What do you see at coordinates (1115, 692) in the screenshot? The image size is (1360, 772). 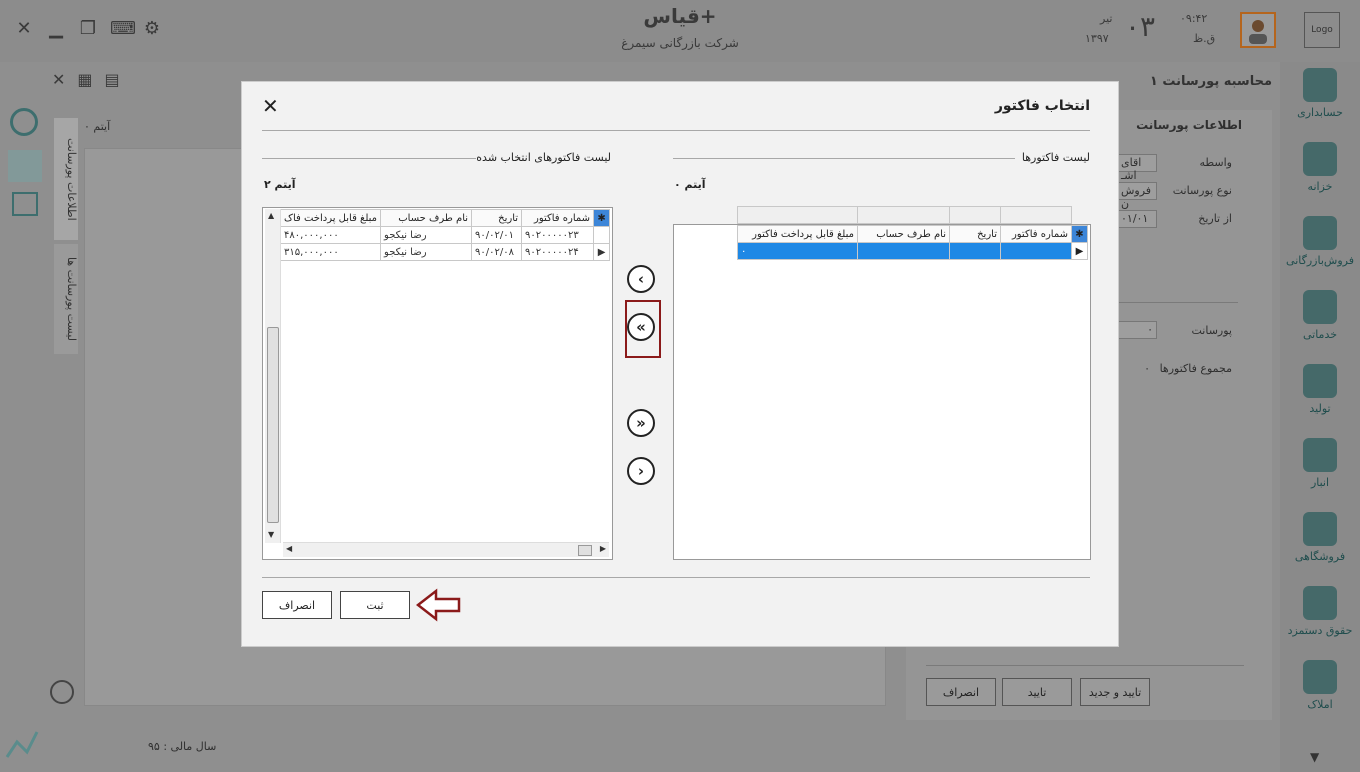 I see `bg-approve-new-button: تایید و جدید` at bounding box center [1115, 692].